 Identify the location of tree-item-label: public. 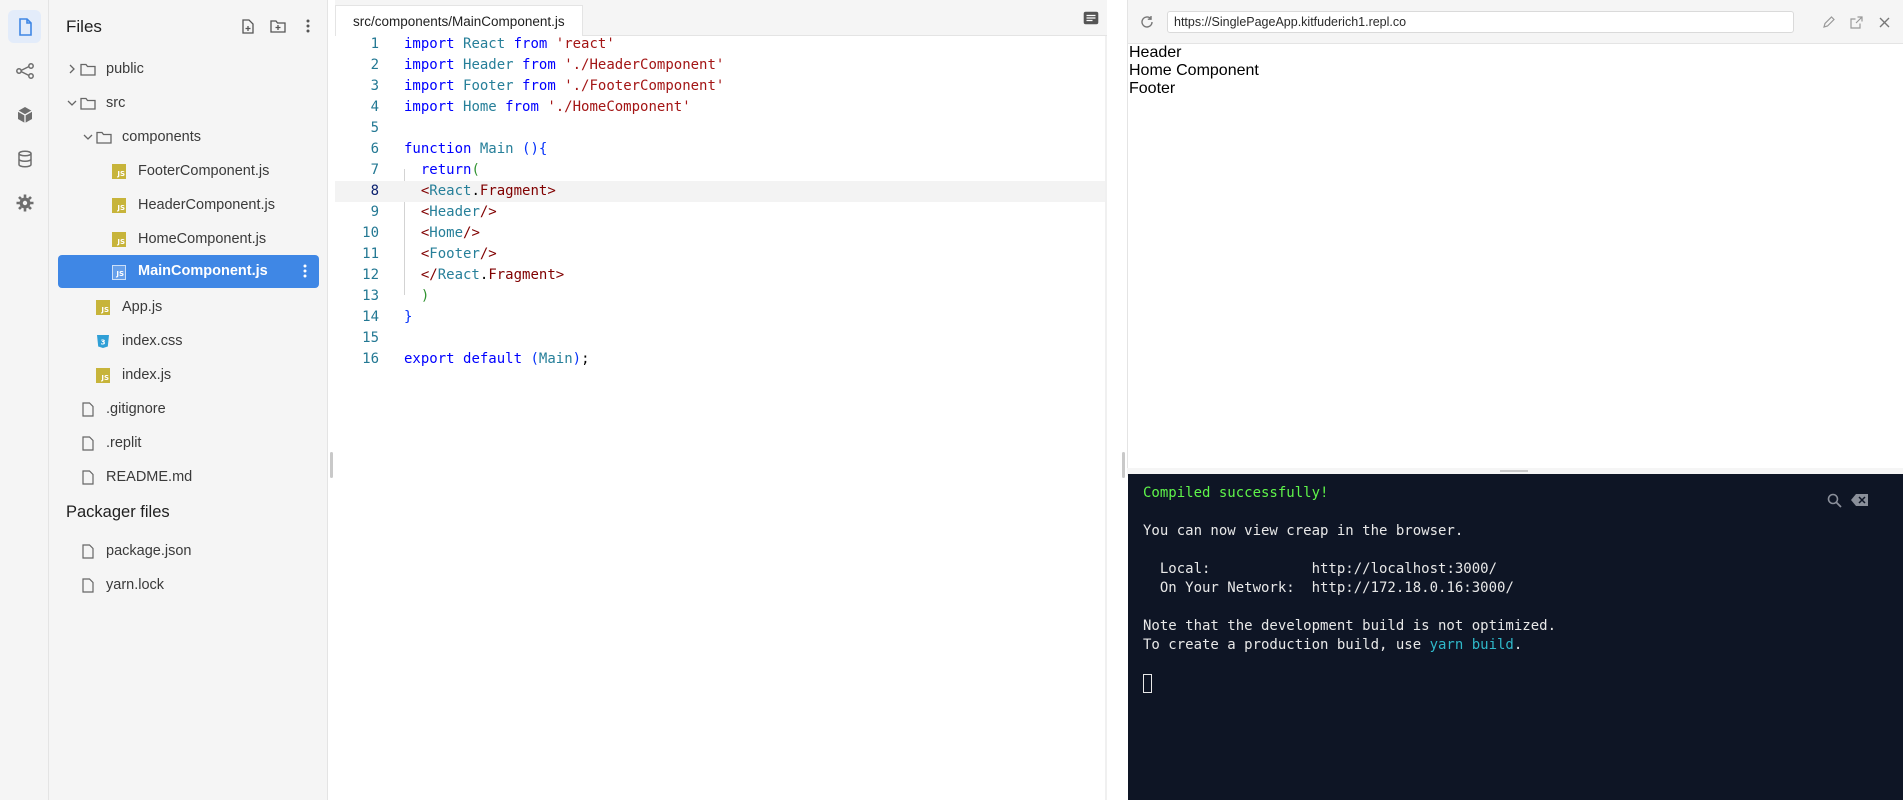
(125, 69).